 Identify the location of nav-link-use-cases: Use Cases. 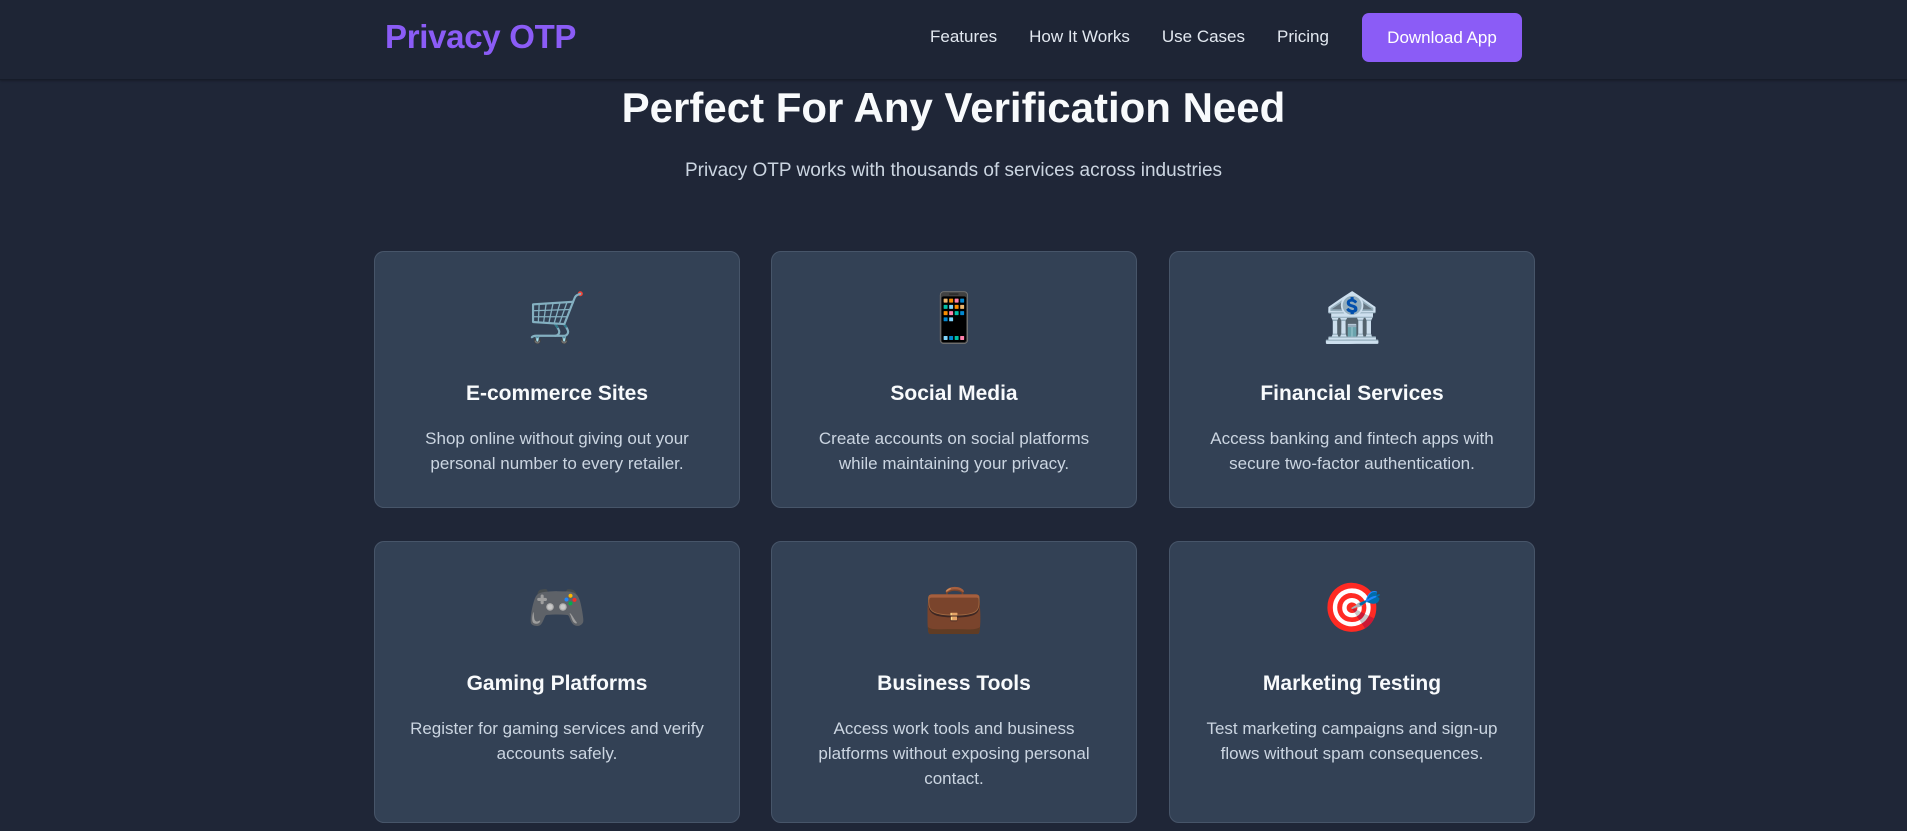
(1203, 37).